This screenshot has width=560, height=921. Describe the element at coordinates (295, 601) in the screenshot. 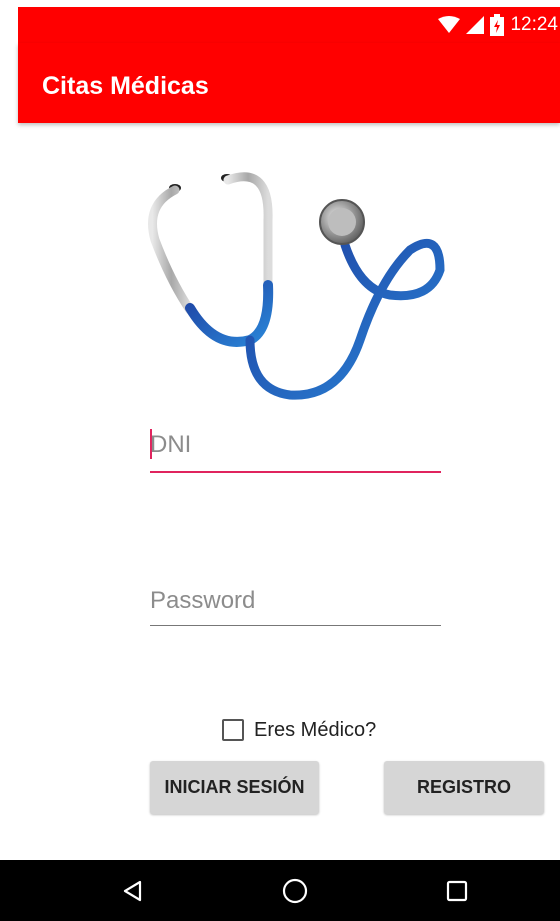

I see `password-input` at that location.